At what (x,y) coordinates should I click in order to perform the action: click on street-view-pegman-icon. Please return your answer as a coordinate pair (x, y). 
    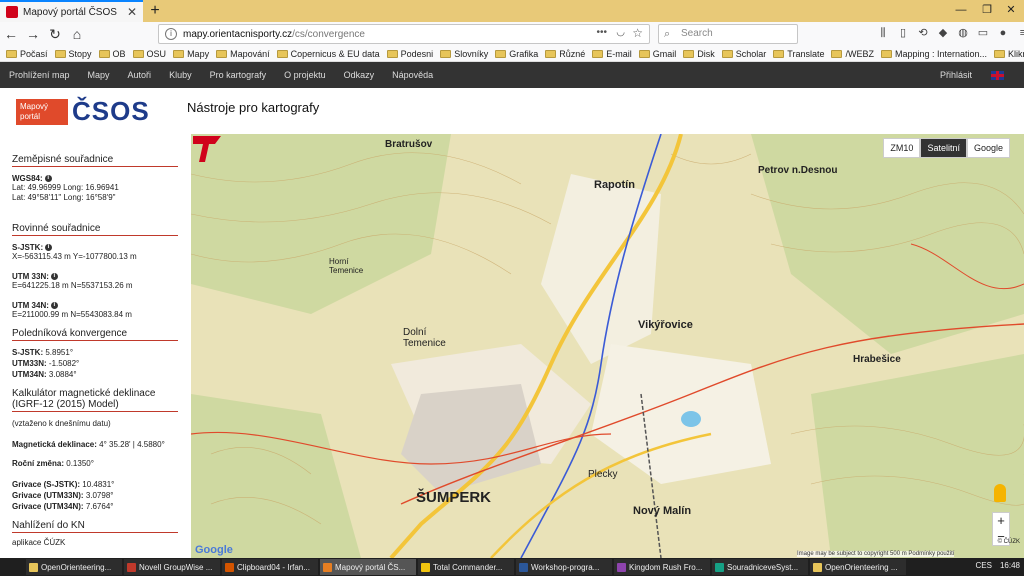
    Looking at the image, I should click on (1000, 493).